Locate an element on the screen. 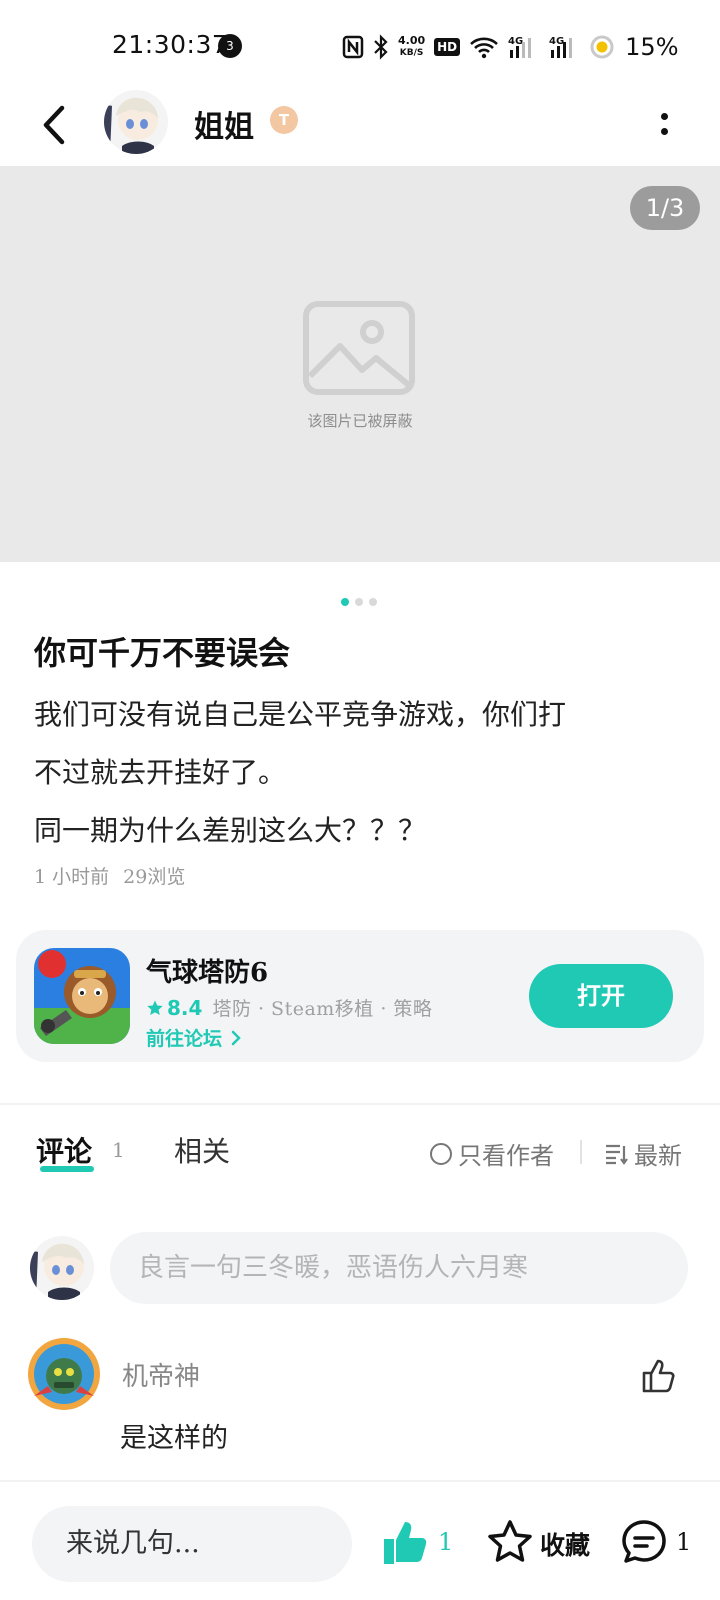  sort-icon is located at coordinates (617, 1154).